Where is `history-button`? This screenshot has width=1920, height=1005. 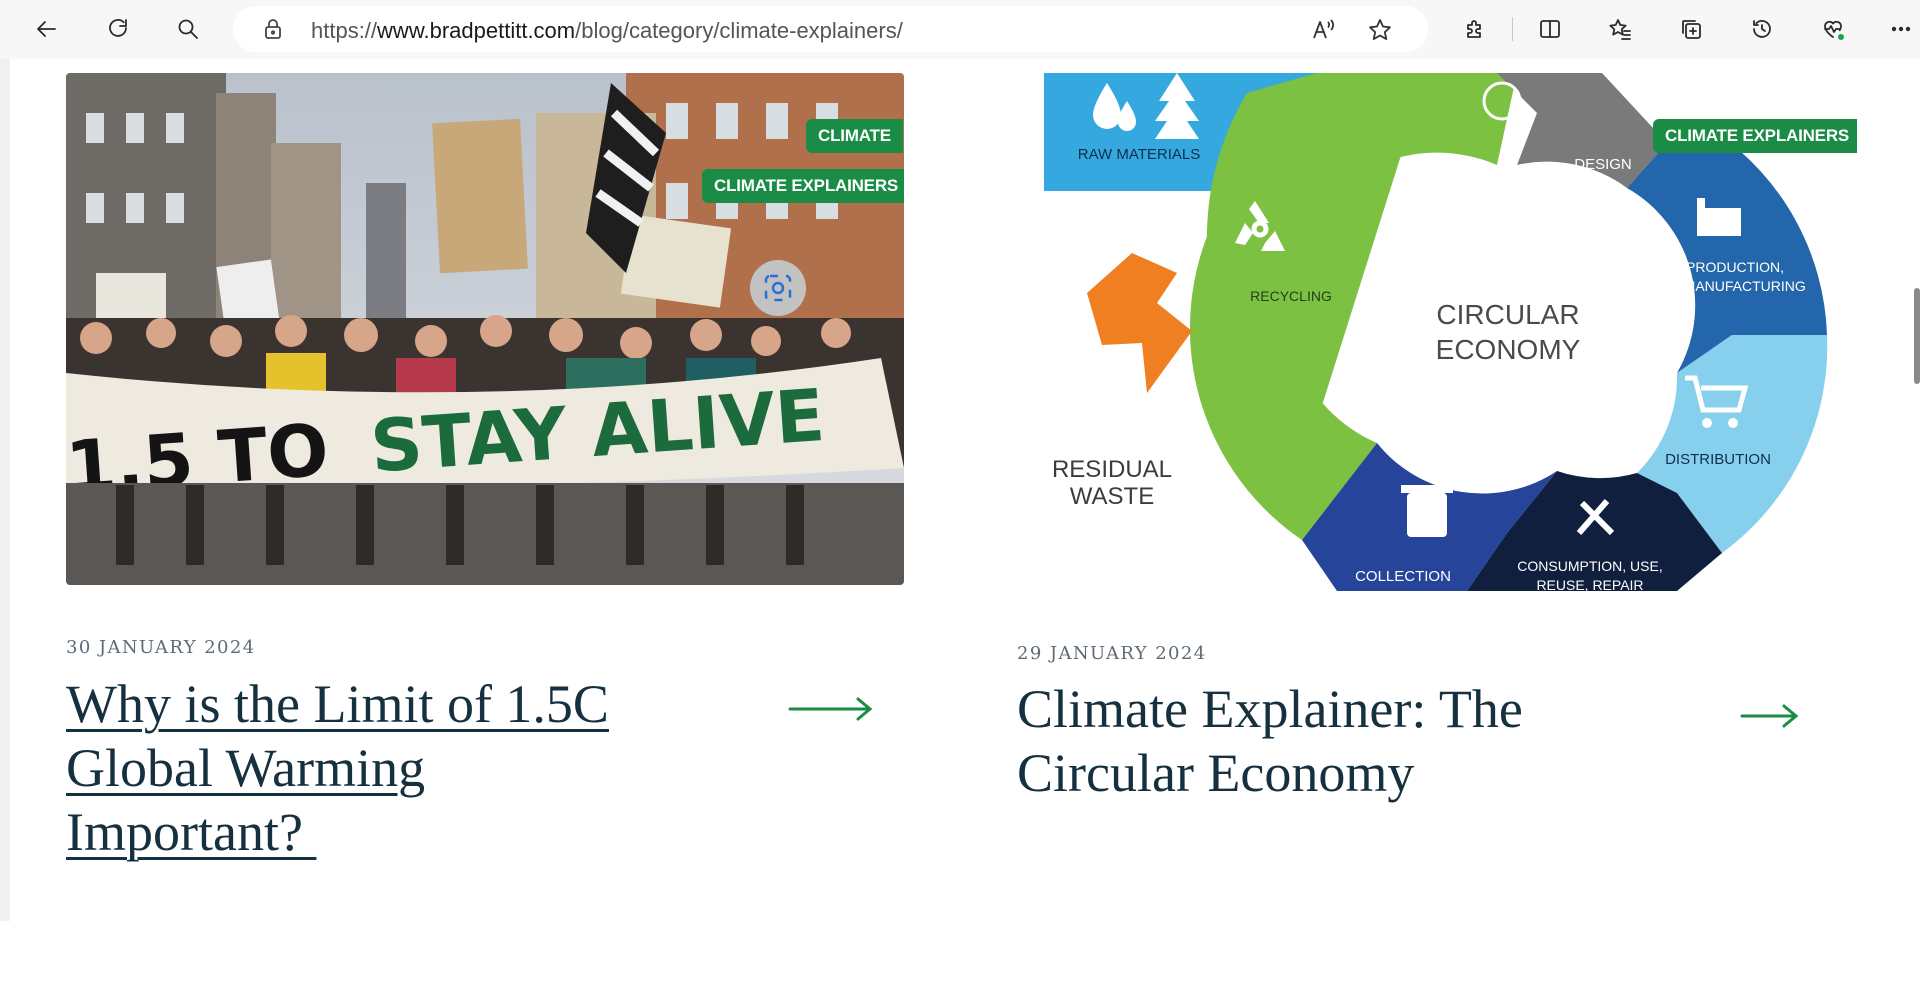 history-button is located at coordinates (1762, 29).